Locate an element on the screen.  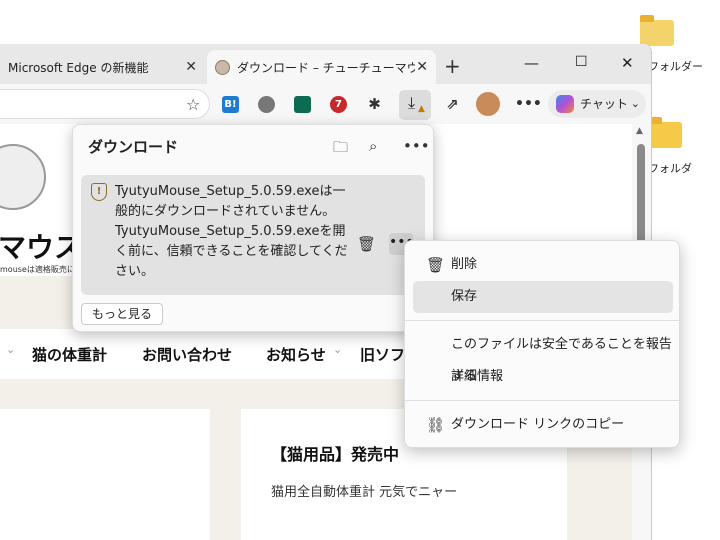
site-subtitle: mouseは適格販売に is located at coordinates (37, 269).